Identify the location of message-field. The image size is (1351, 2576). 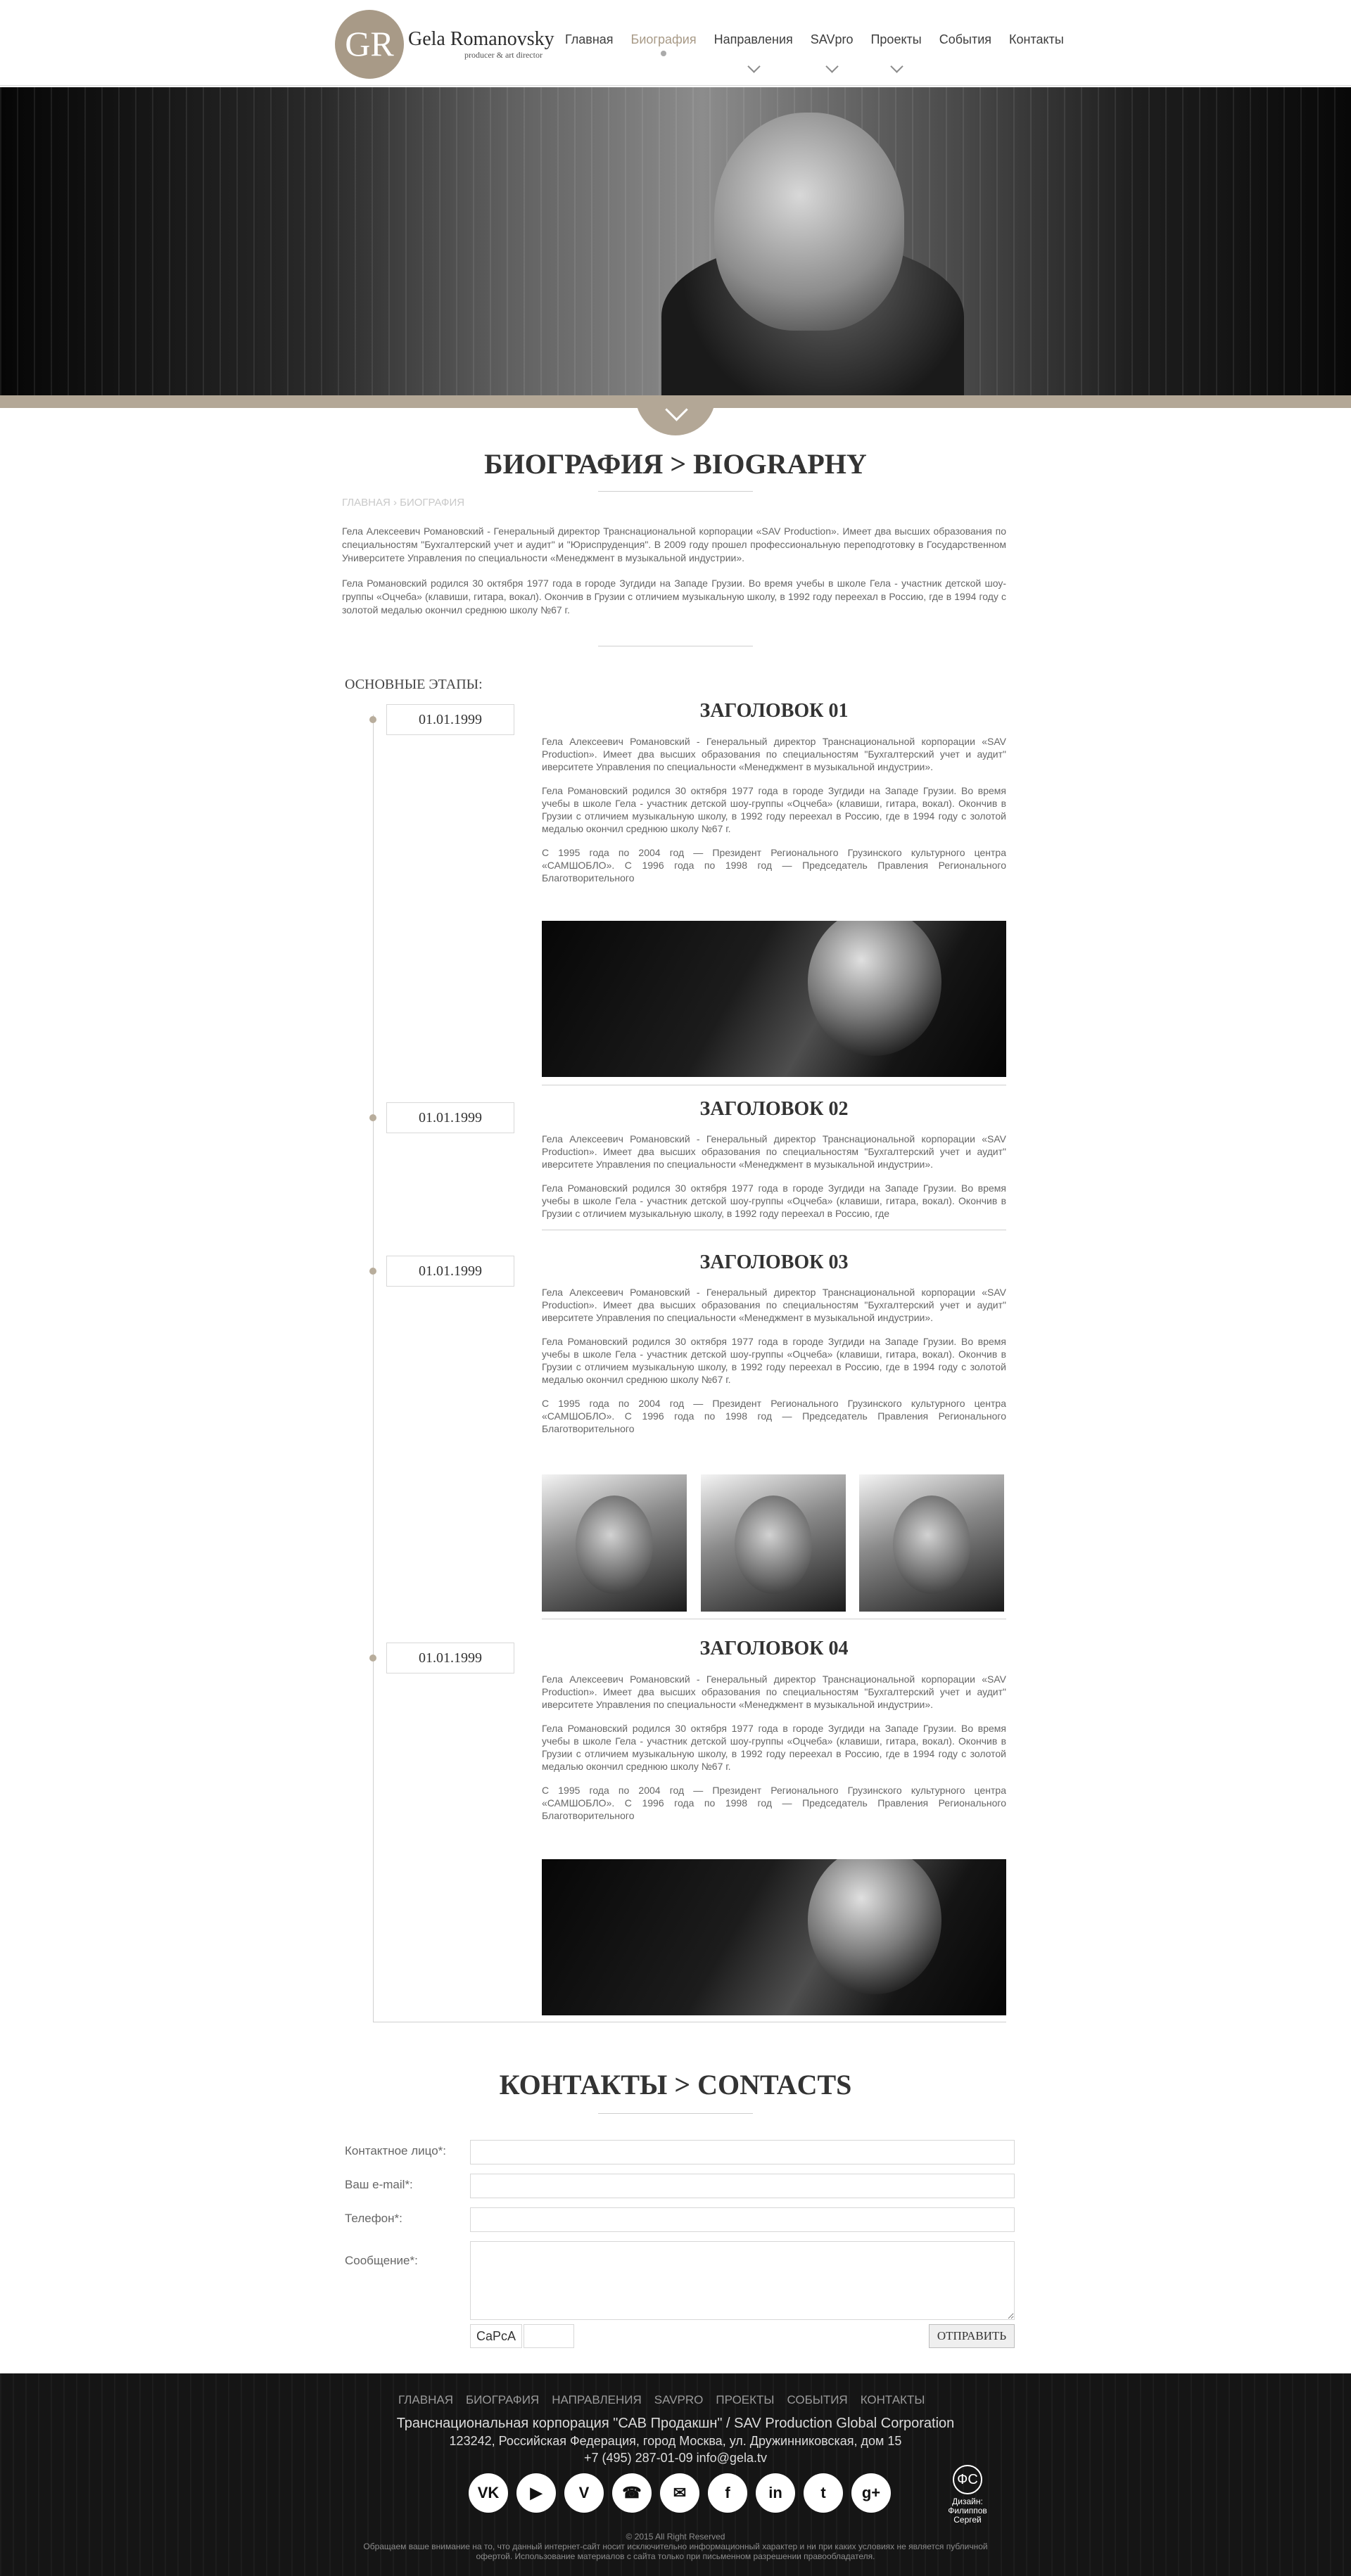
(742, 2280).